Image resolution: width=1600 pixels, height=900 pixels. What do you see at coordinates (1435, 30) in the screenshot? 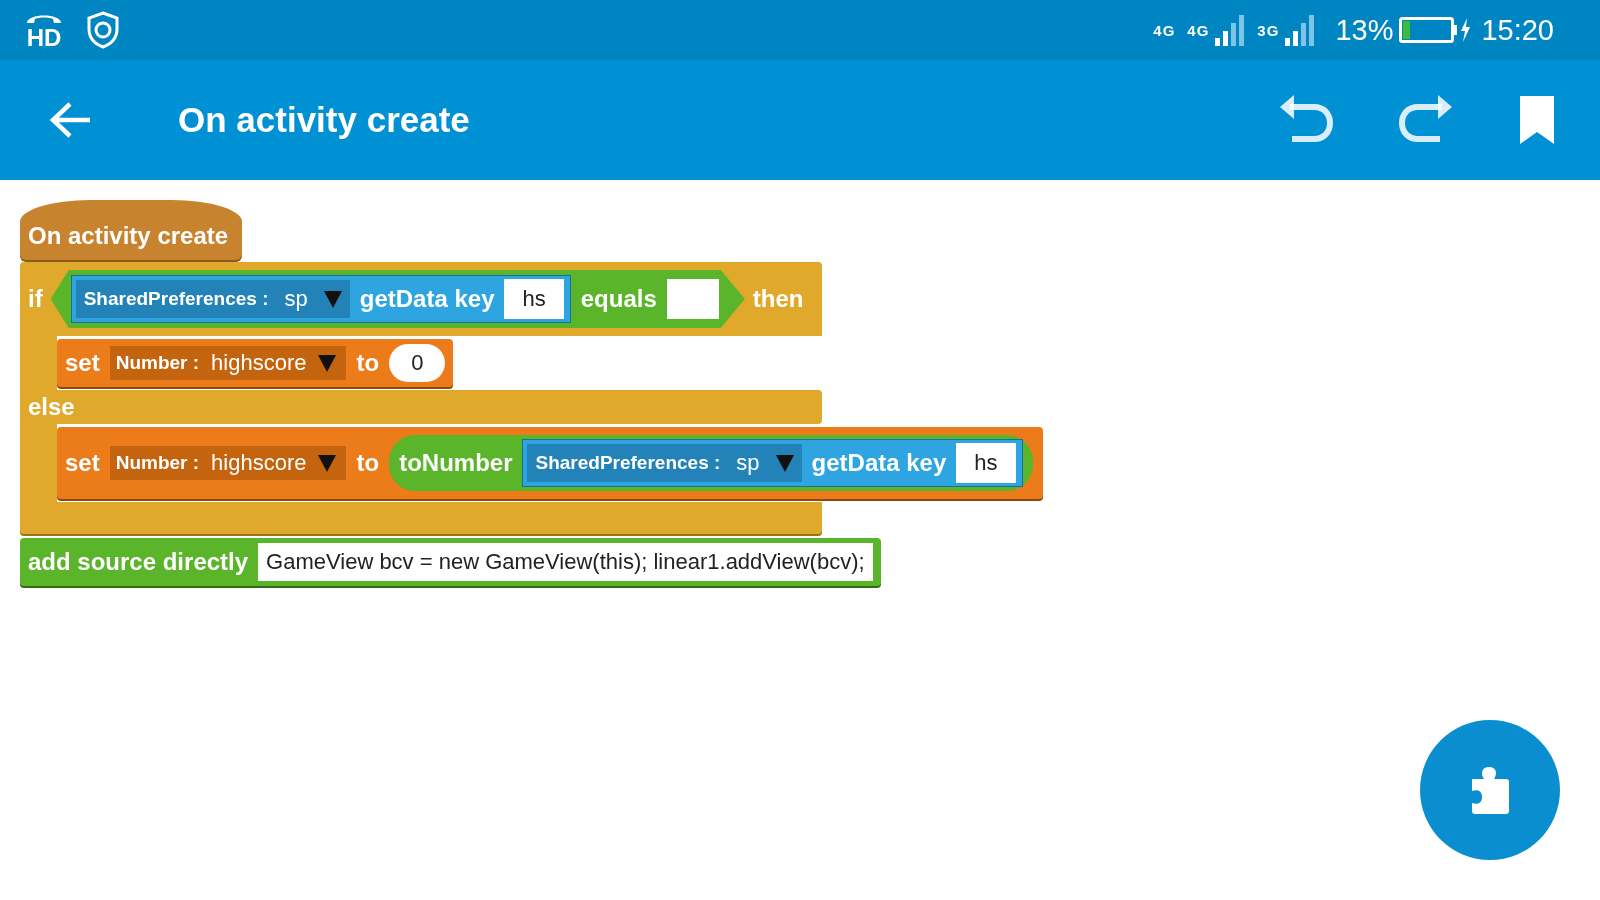
I see `battery-charging-icon` at bounding box center [1435, 30].